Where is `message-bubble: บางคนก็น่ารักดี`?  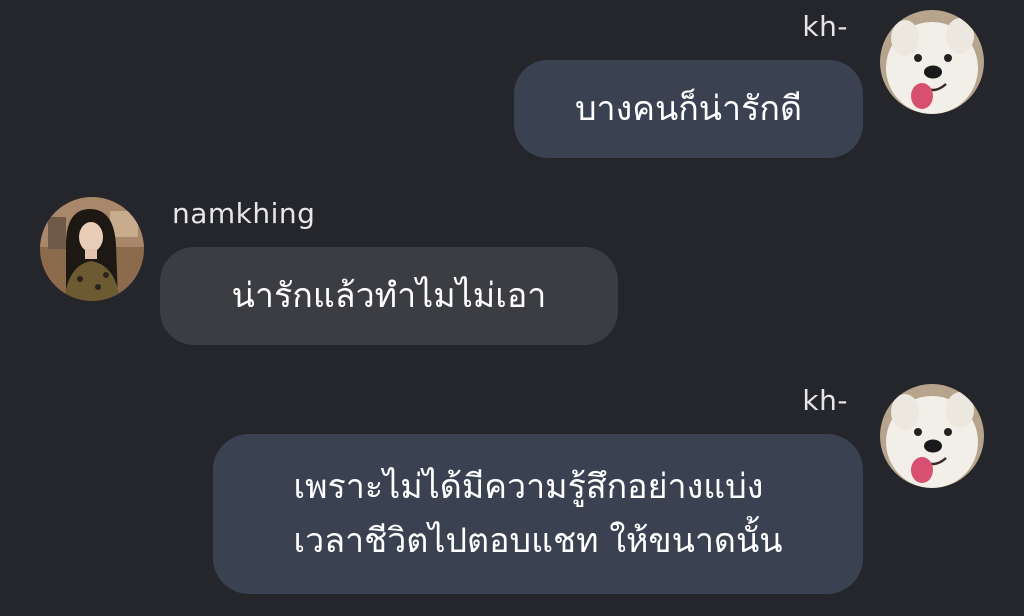 message-bubble: บางคนก็น่ารักดี is located at coordinates (688, 109).